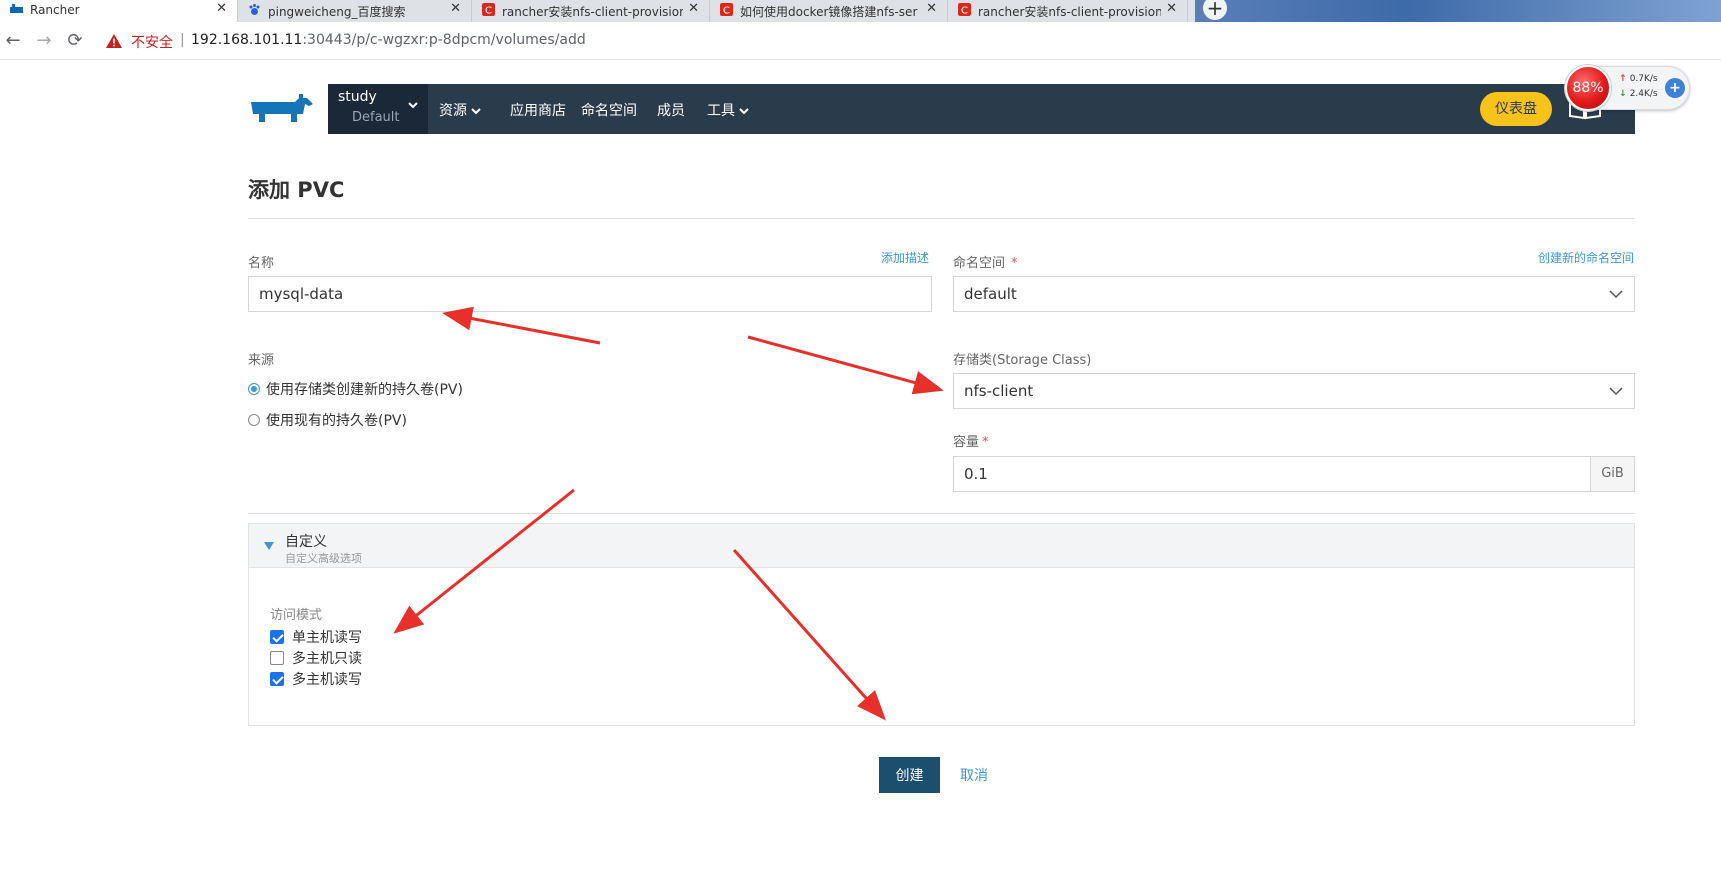 The width and height of the screenshot is (1721, 894). What do you see at coordinates (976, 474) in the screenshot?
I see `capacity-value: 0.1` at bounding box center [976, 474].